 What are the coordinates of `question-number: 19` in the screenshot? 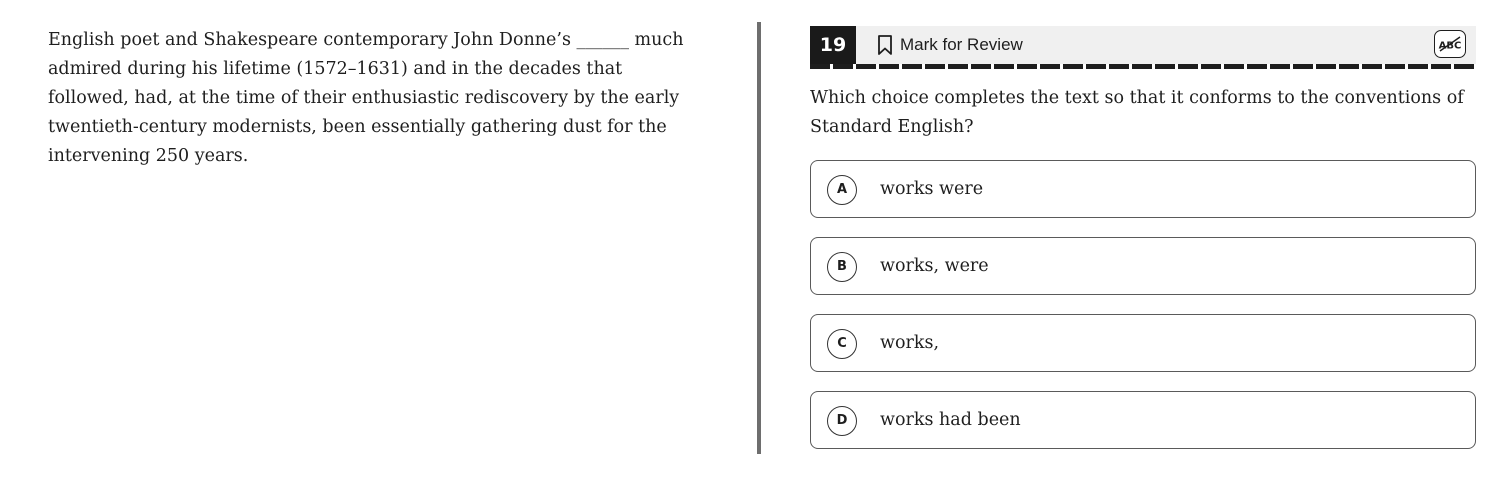 It's located at (833, 45).